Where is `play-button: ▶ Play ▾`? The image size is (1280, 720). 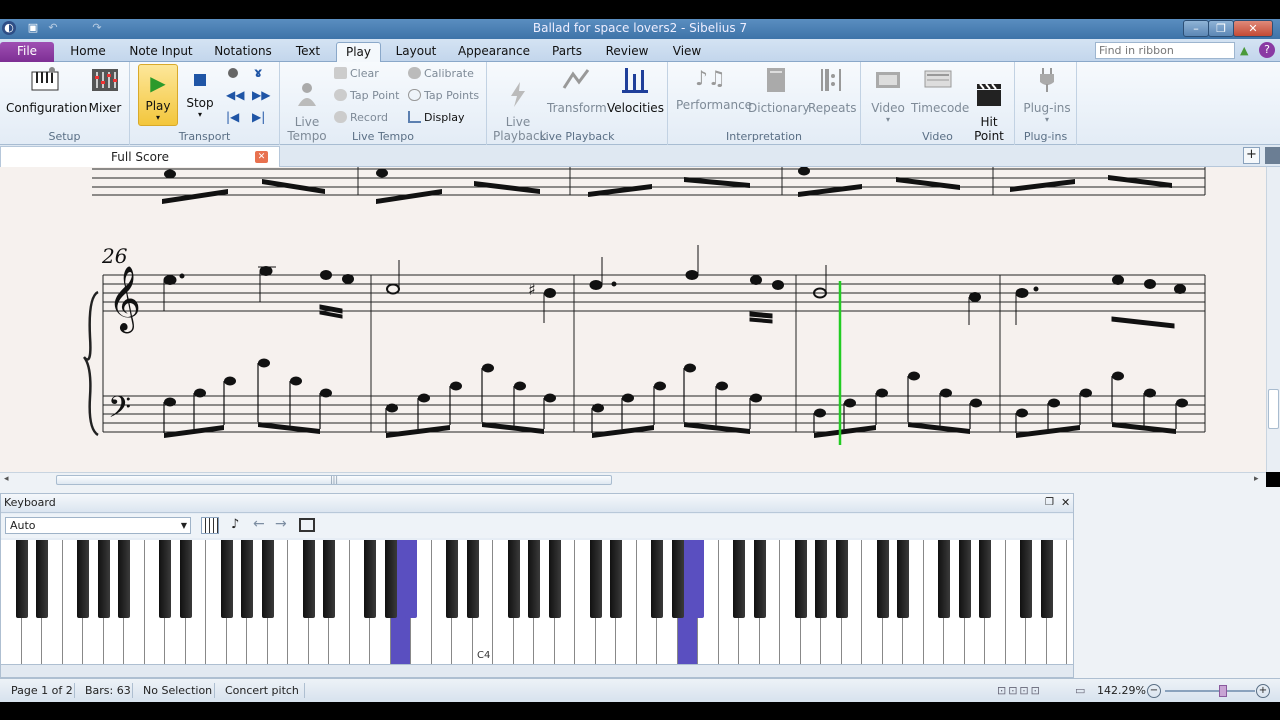 play-button: ▶ Play ▾ is located at coordinates (158, 95).